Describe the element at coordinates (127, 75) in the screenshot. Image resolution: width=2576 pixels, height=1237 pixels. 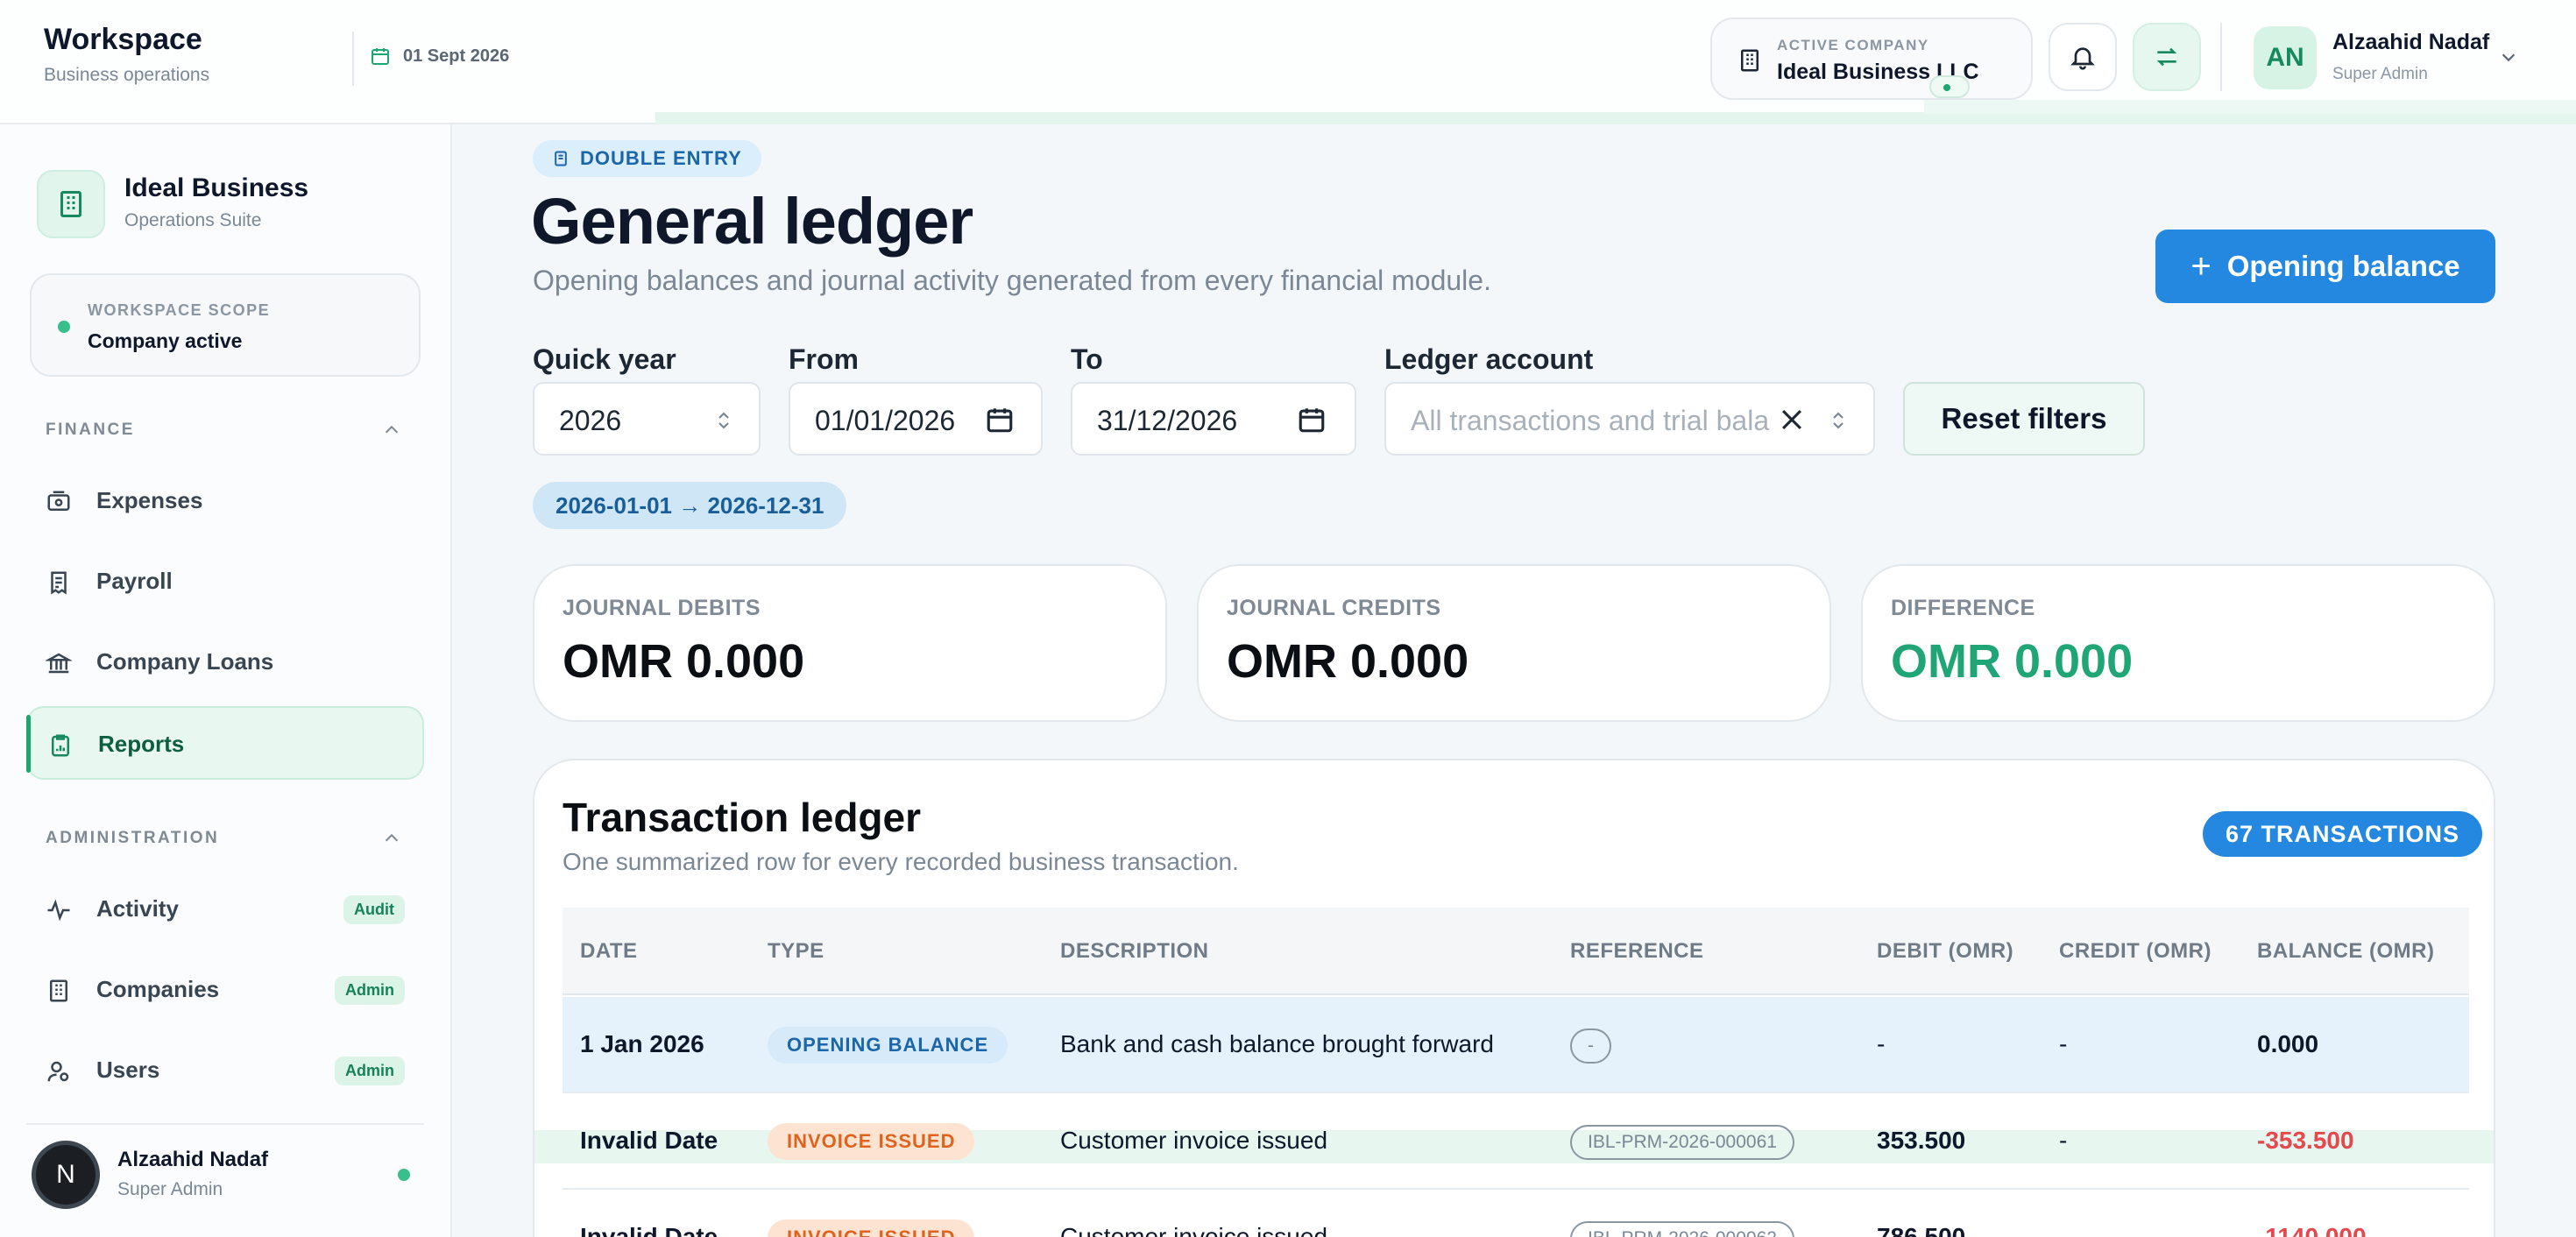
I see `workspace-subtitle: Business operations` at that location.